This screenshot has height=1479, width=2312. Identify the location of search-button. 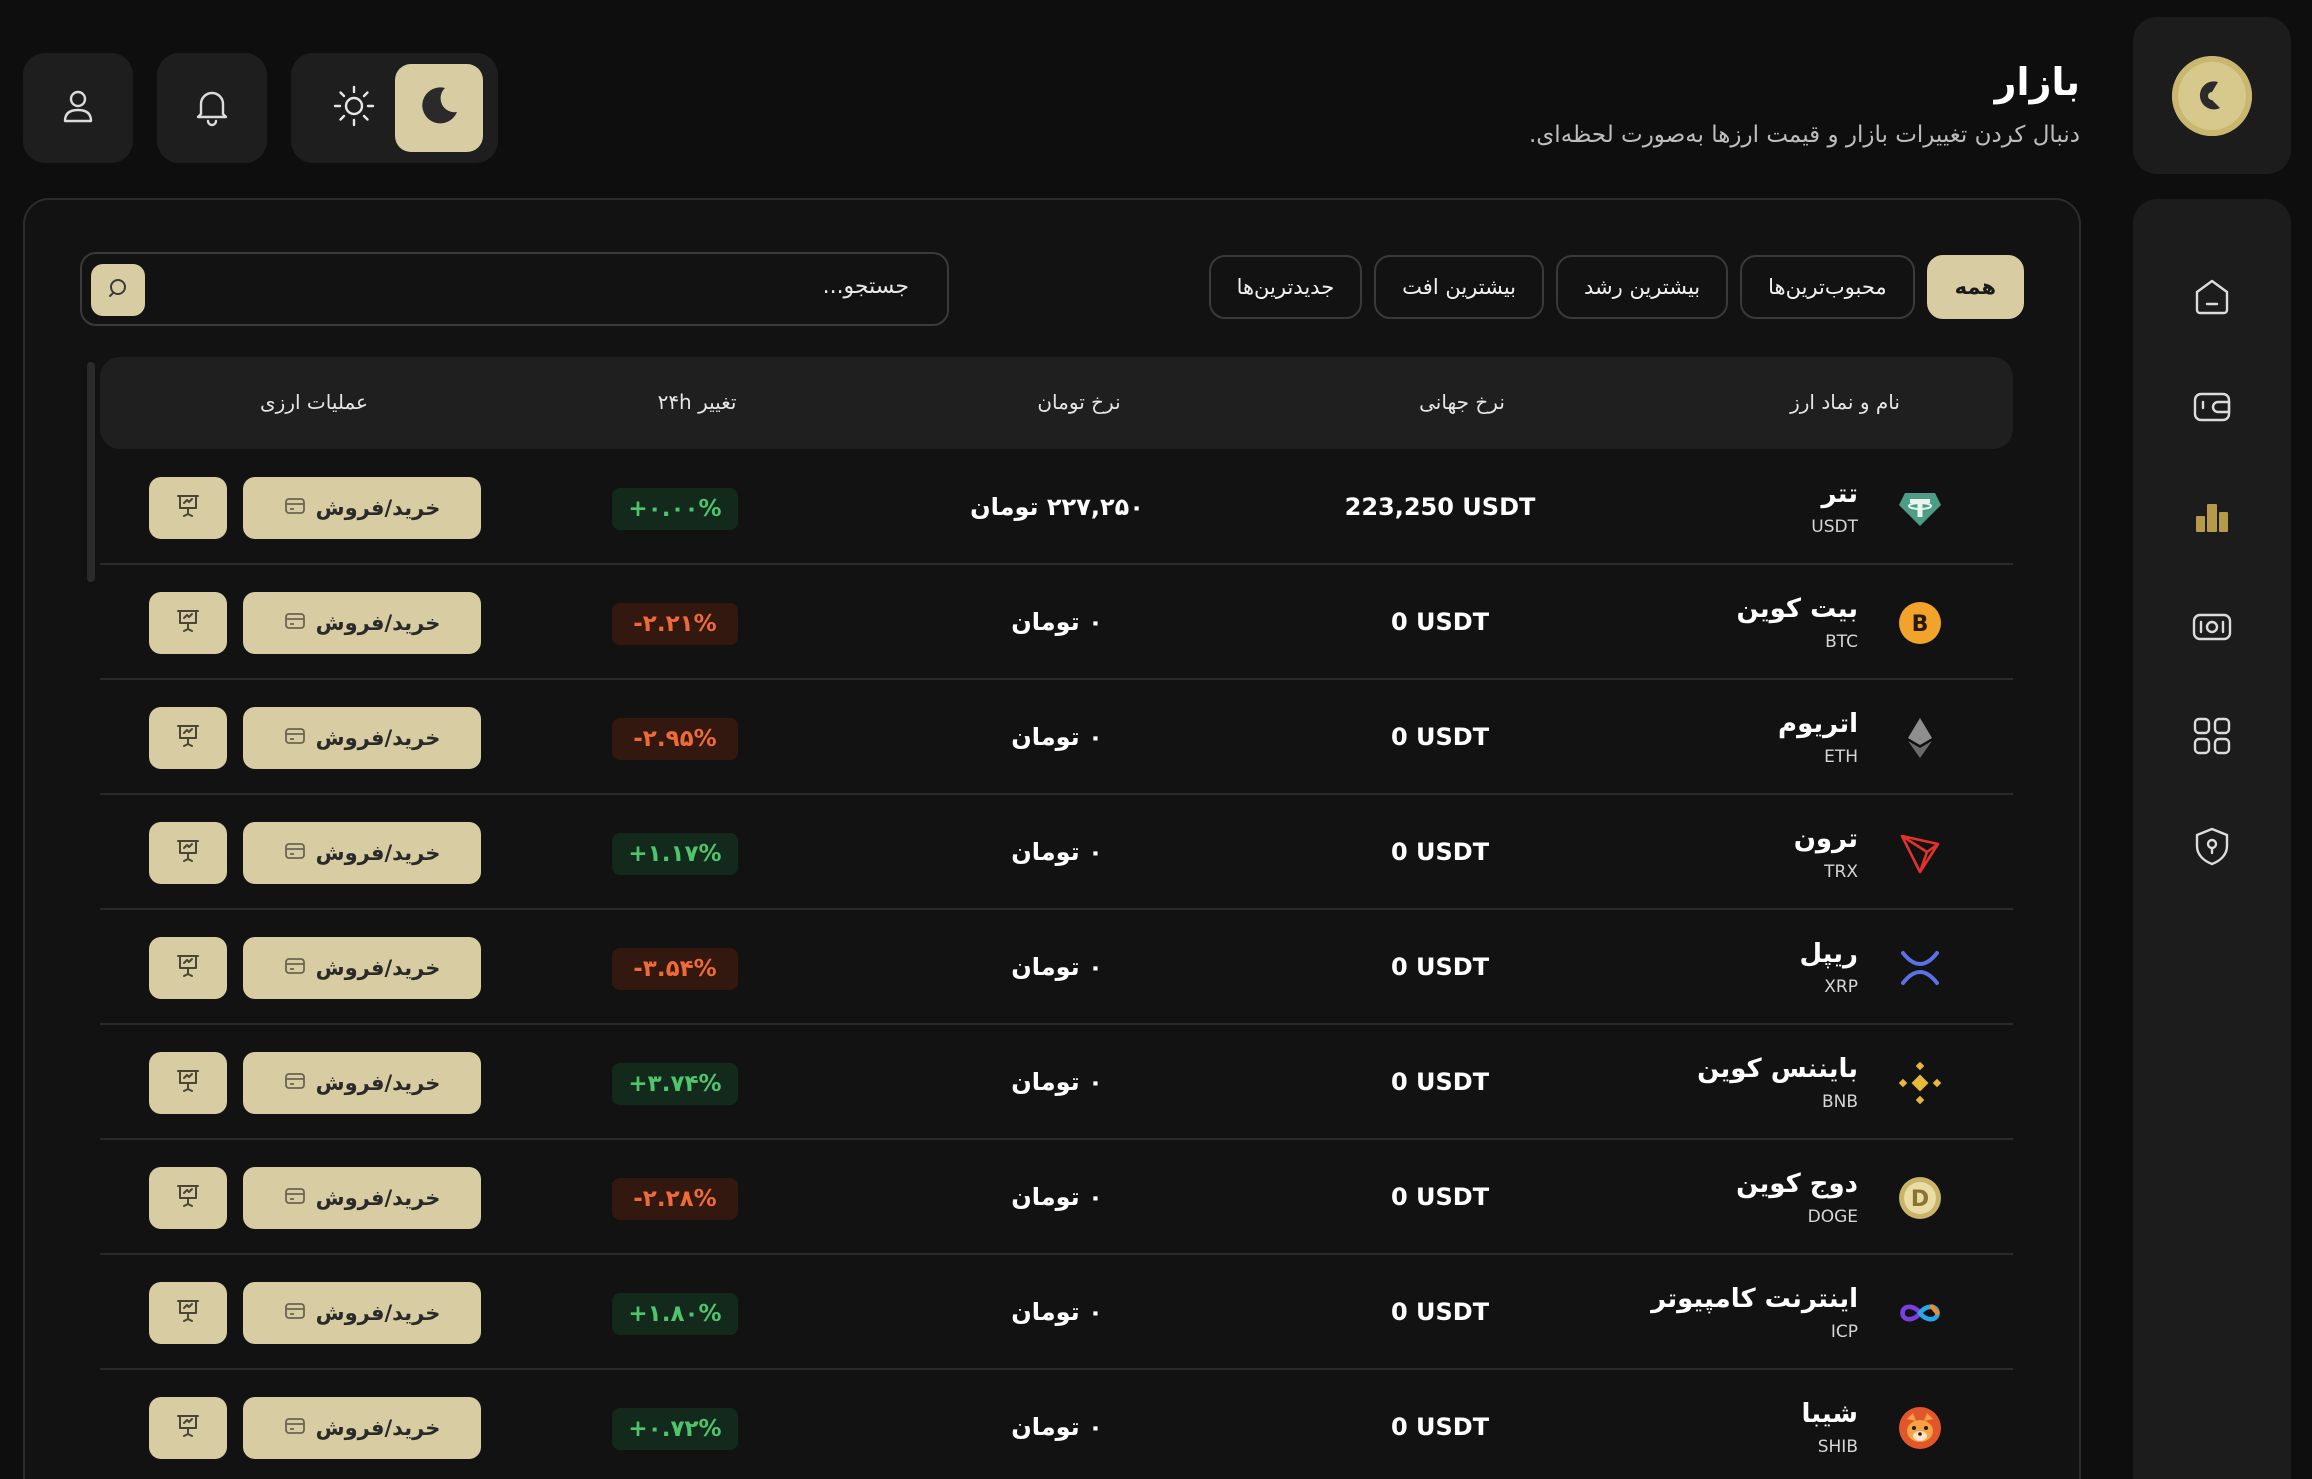
(118, 290).